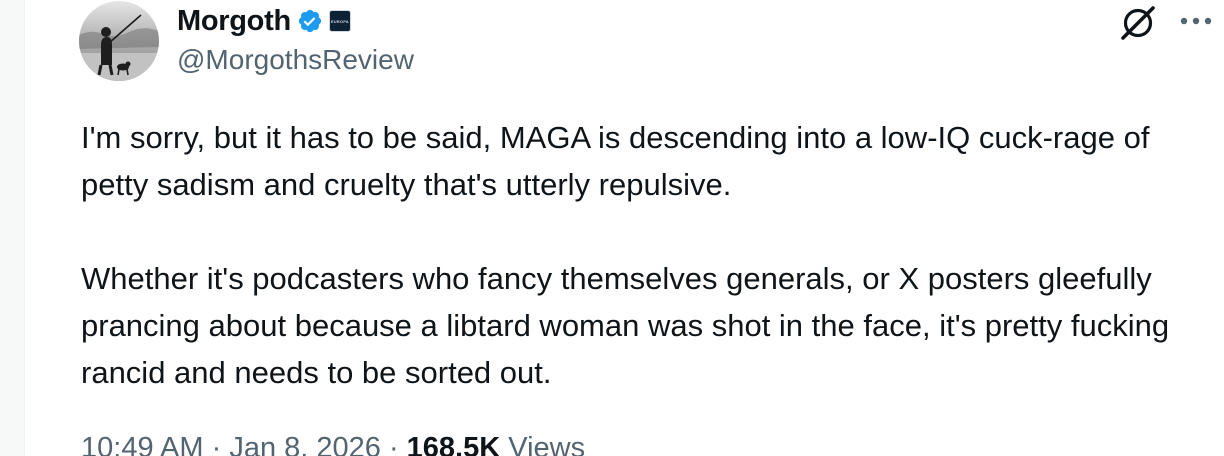 This screenshot has width=1224, height=456. Describe the element at coordinates (234, 21) in the screenshot. I see `display-name: Morgoth` at that location.